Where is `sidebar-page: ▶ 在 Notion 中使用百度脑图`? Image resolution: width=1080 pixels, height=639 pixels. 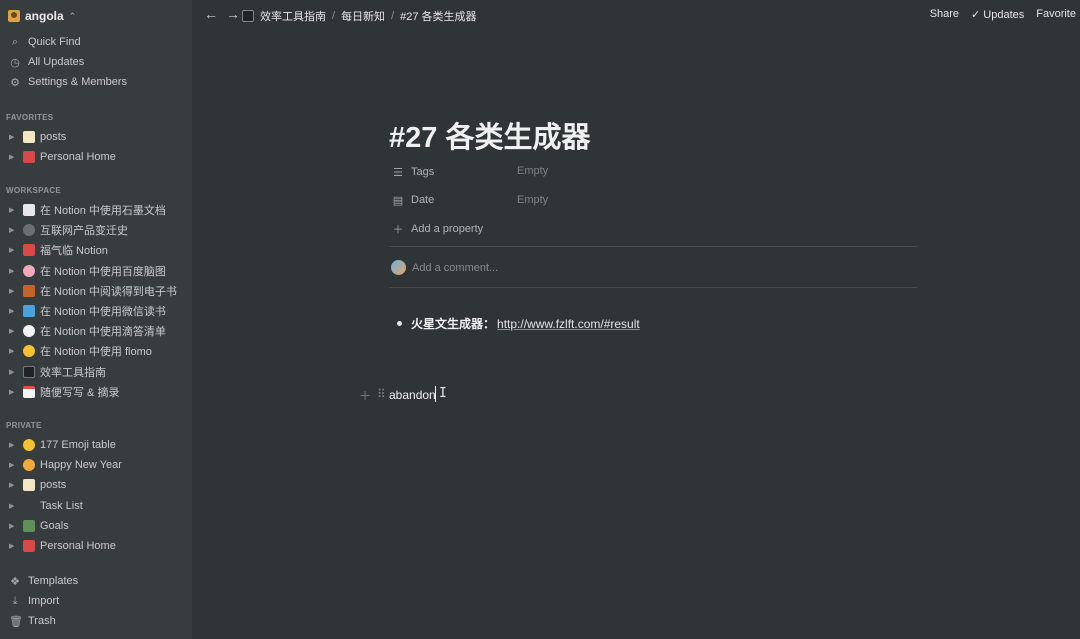
sidebar-page: ▶ 在 Notion 中使用百度脑图 is located at coordinates (96, 271).